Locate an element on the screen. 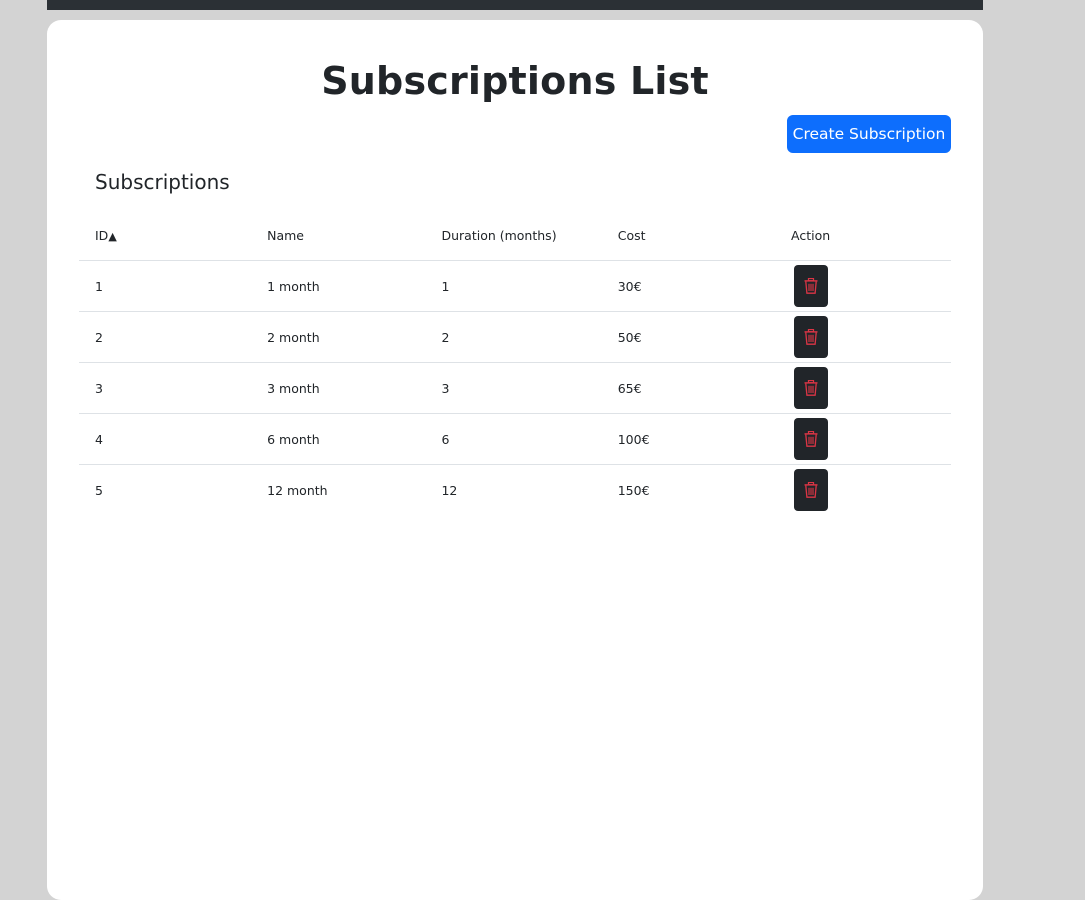 The image size is (1085, 900). column-header-cost: Cost is located at coordinates (688, 235).